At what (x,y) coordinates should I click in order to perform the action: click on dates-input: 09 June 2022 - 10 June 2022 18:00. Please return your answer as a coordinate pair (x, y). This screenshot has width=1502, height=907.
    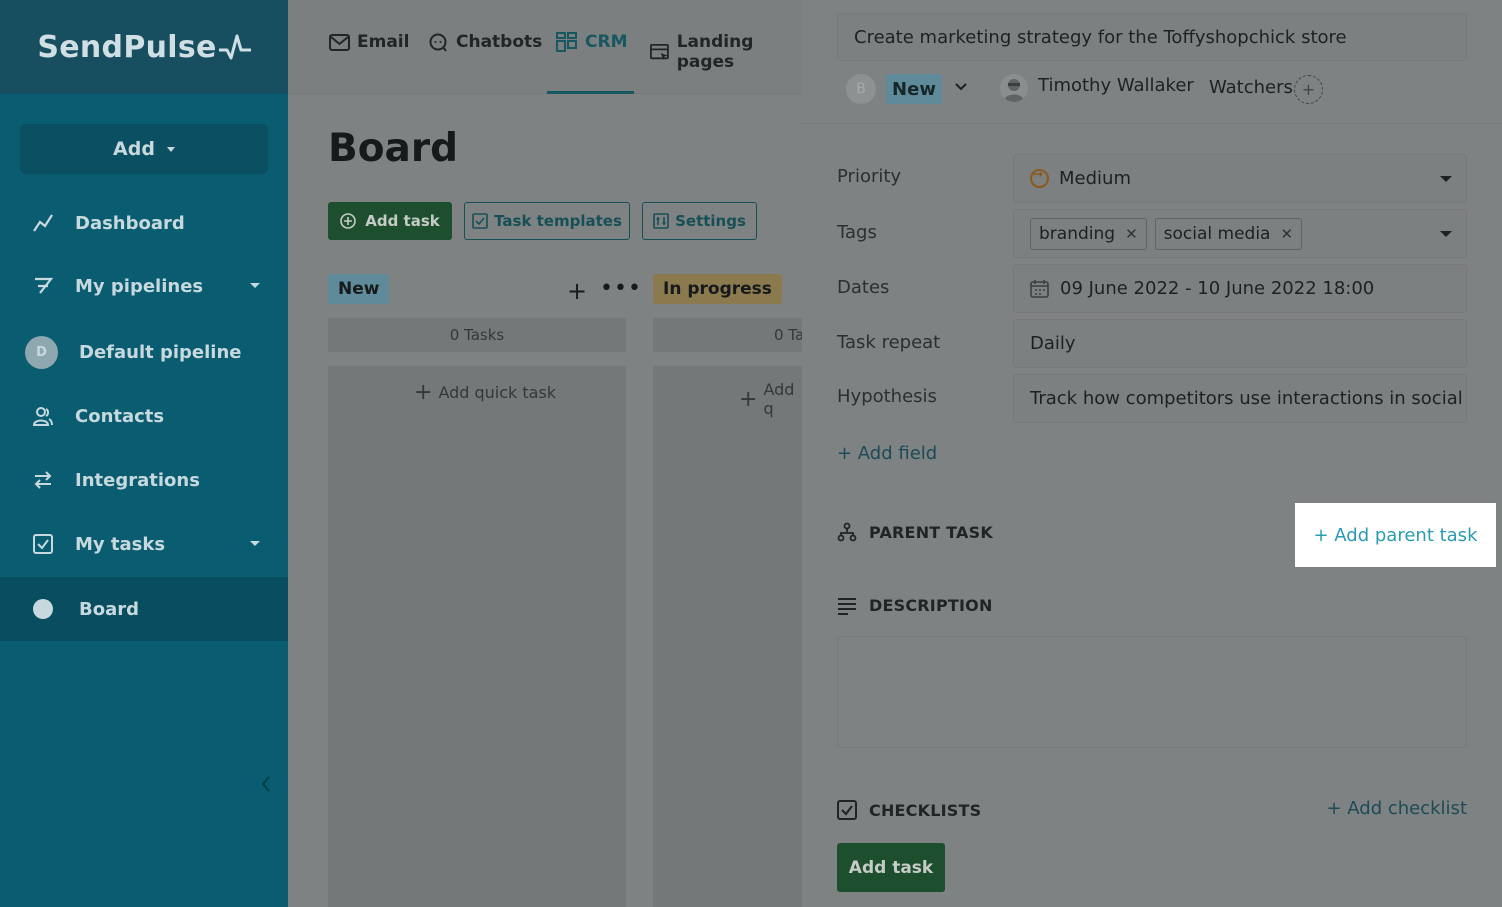
    Looking at the image, I should click on (1240, 288).